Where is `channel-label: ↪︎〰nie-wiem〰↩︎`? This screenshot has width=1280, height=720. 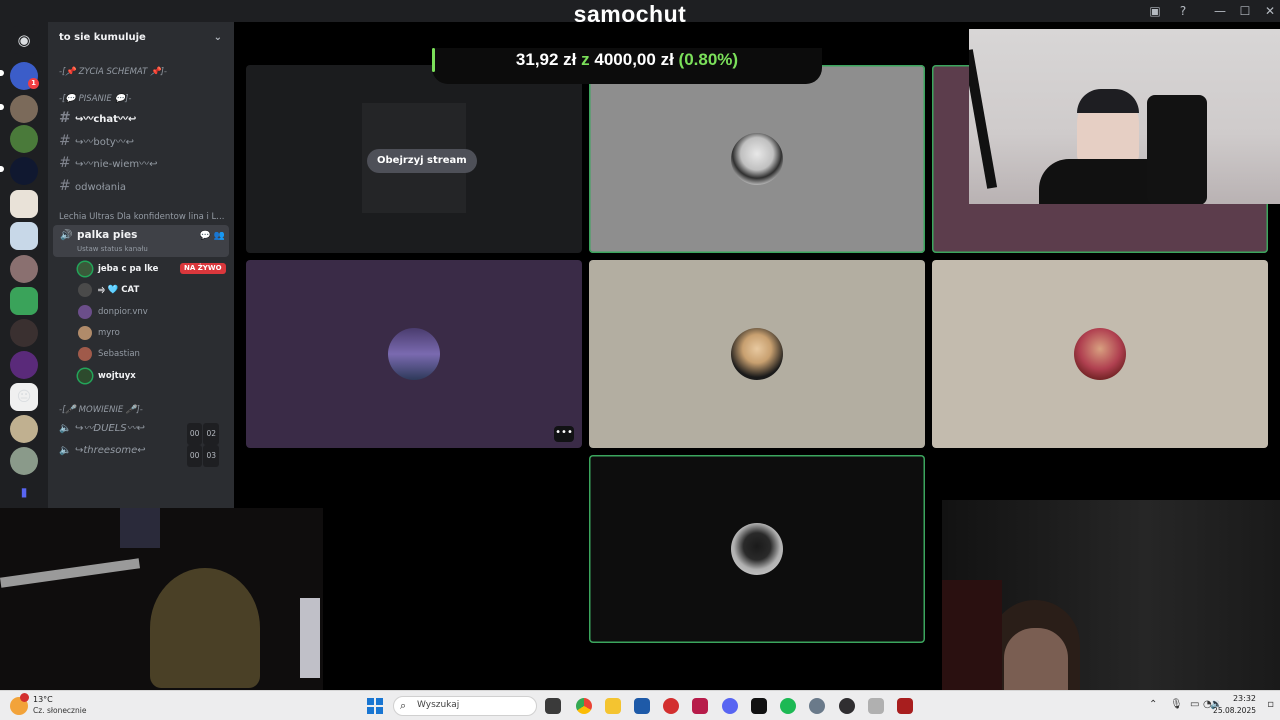
channel-label: ↪︎〰nie-wiem〰↩︎ is located at coordinates (116, 164).